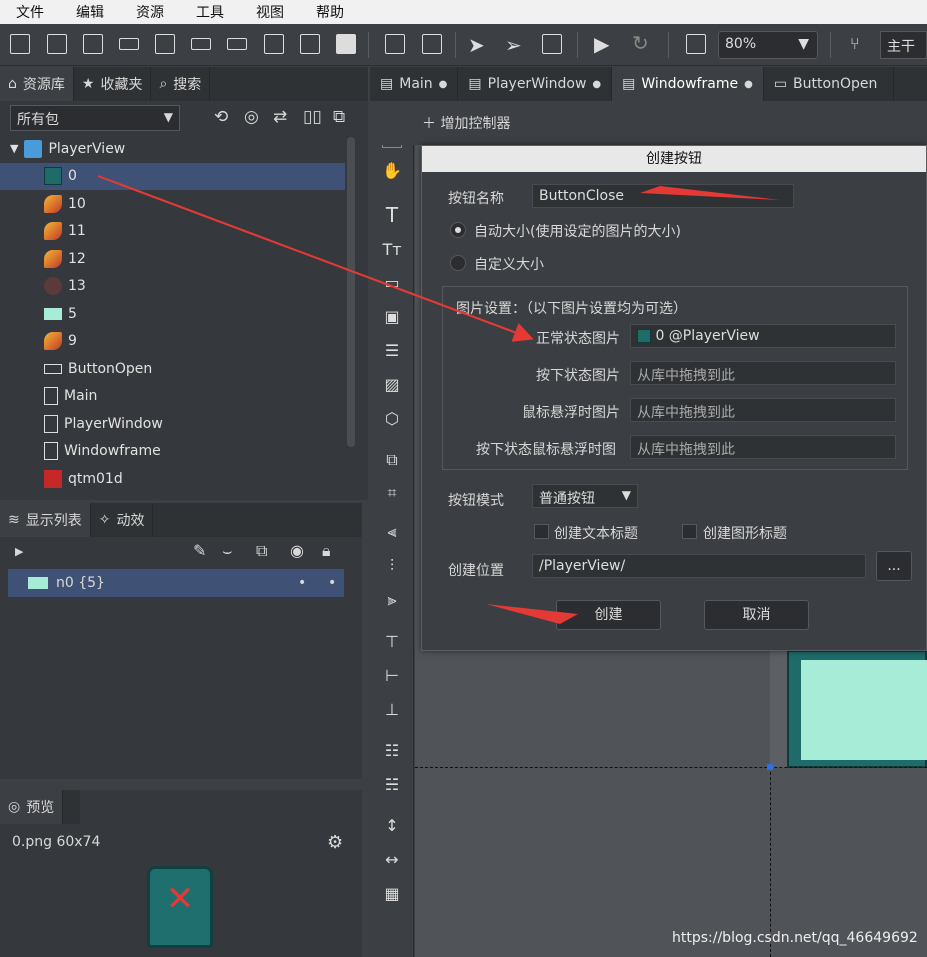 This screenshot has width=927, height=957. What do you see at coordinates (795, 938) in the screenshot?
I see `watermark: https://blog.csdn.net/qq_46649692` at bounding box center [795, 938].